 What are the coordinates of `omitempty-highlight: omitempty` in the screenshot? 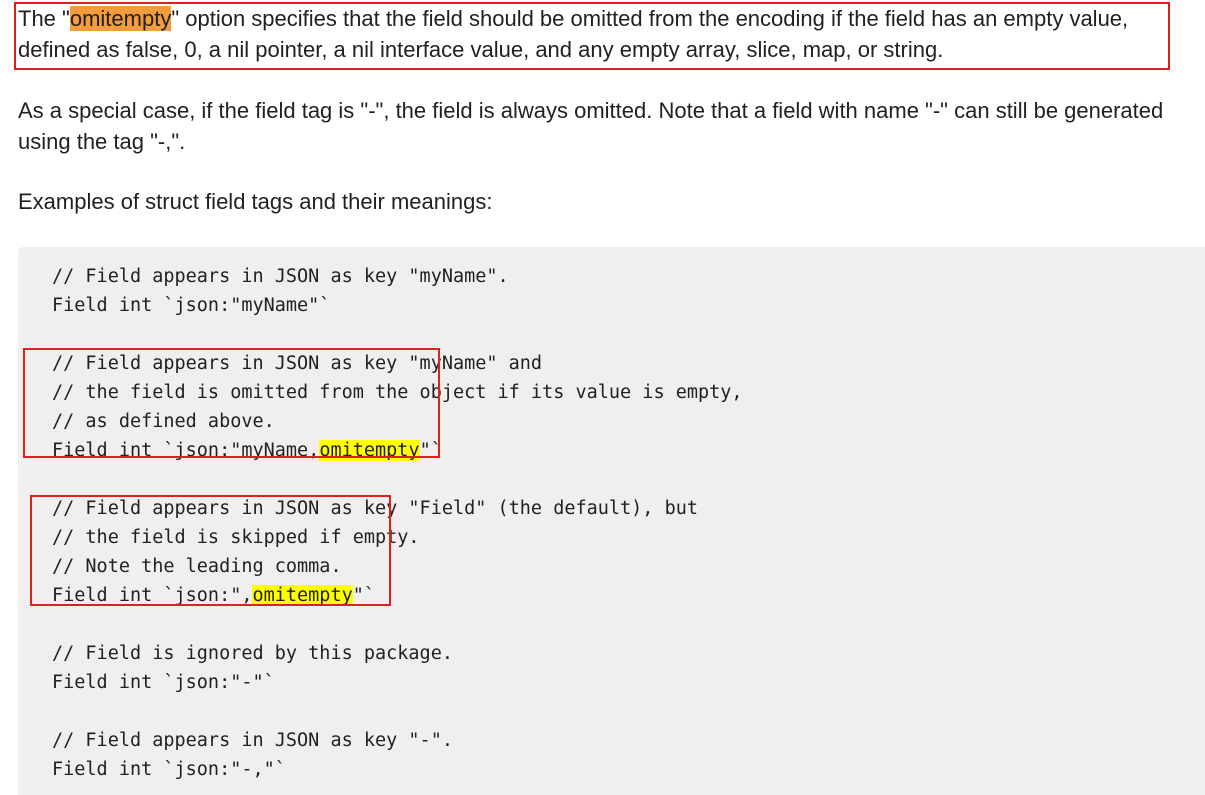 It's located at (120, 18).